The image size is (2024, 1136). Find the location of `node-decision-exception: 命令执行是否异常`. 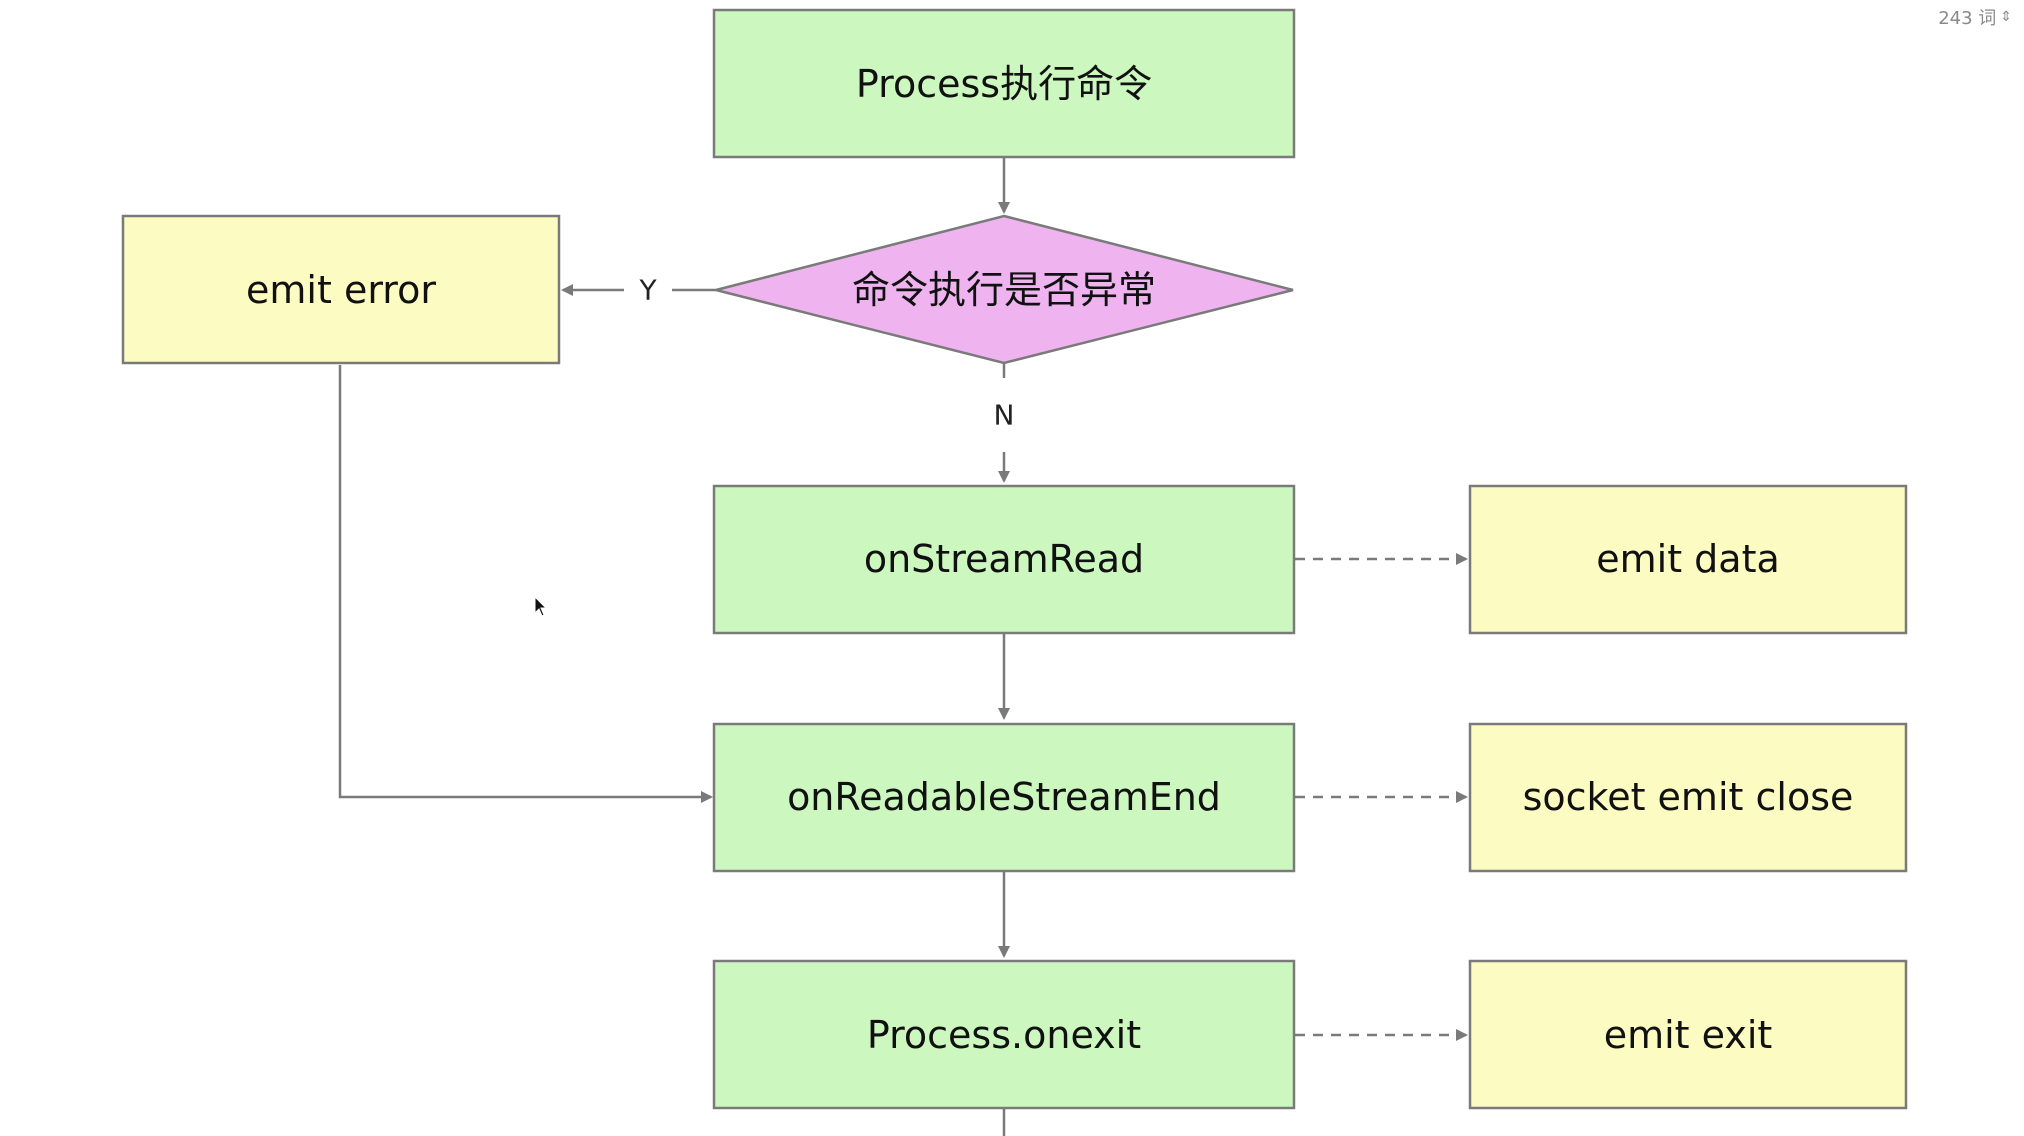

node-decision-exception: 命令执行是否异常 is located at coordinates (1004, 289).